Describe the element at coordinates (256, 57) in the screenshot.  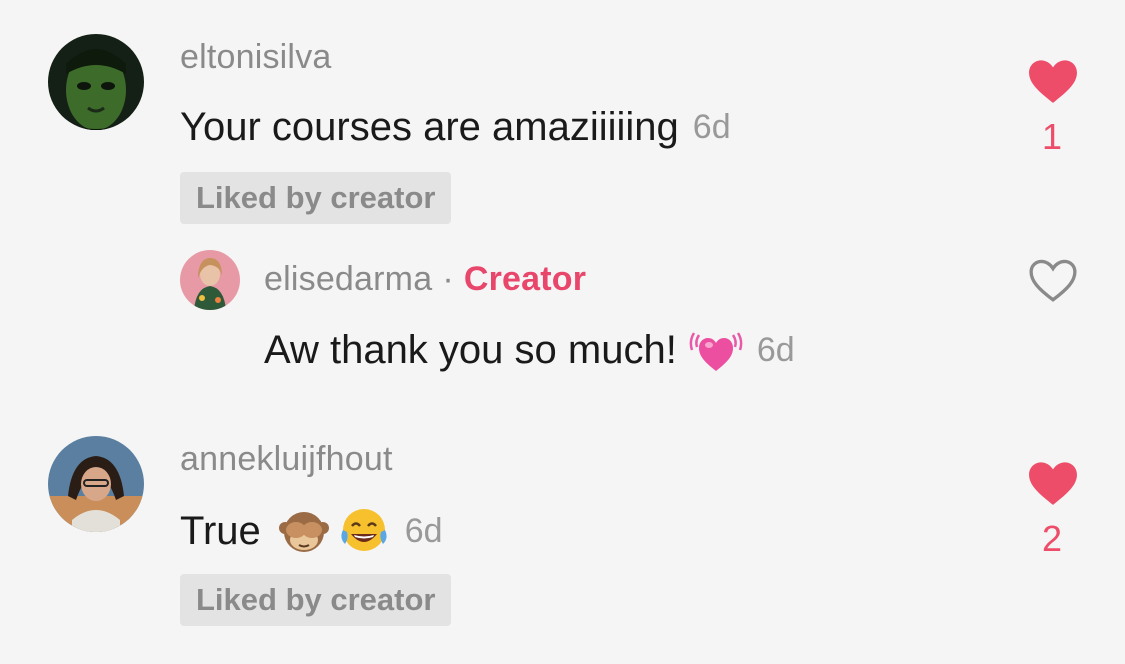
I see `comment-username: eltonisilva` at that location.